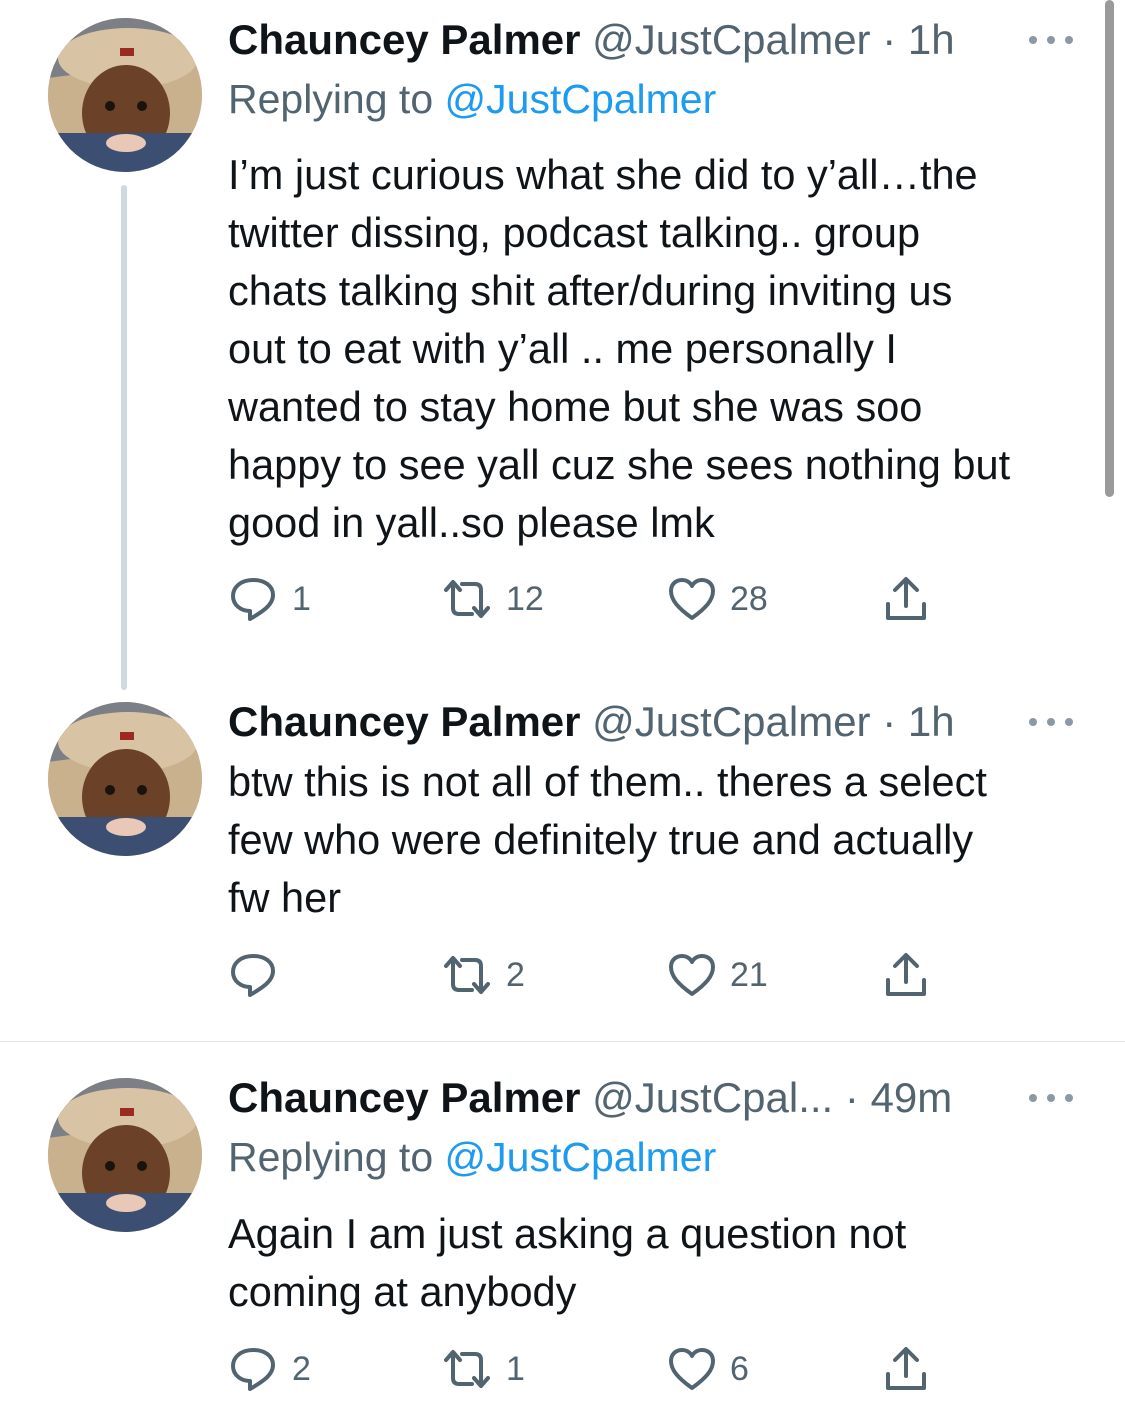  Describe the element at coordinates (1109, 248) in the screenshot. I see `scrollbar` at that location.